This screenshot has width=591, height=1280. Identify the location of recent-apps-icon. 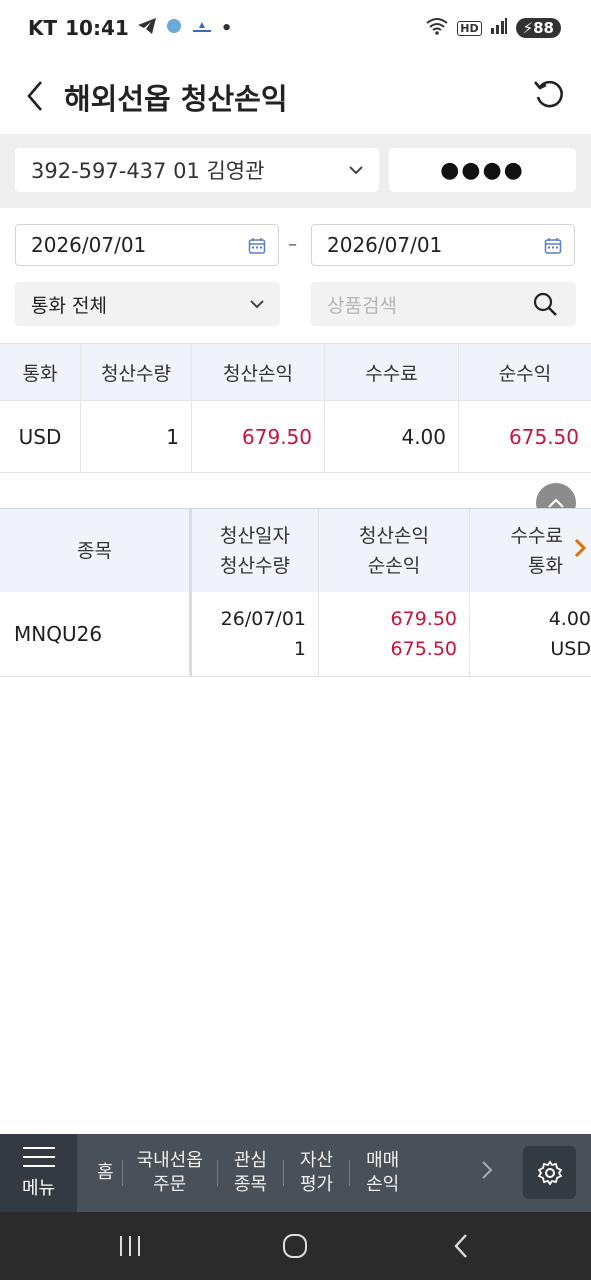
(130, 1246).